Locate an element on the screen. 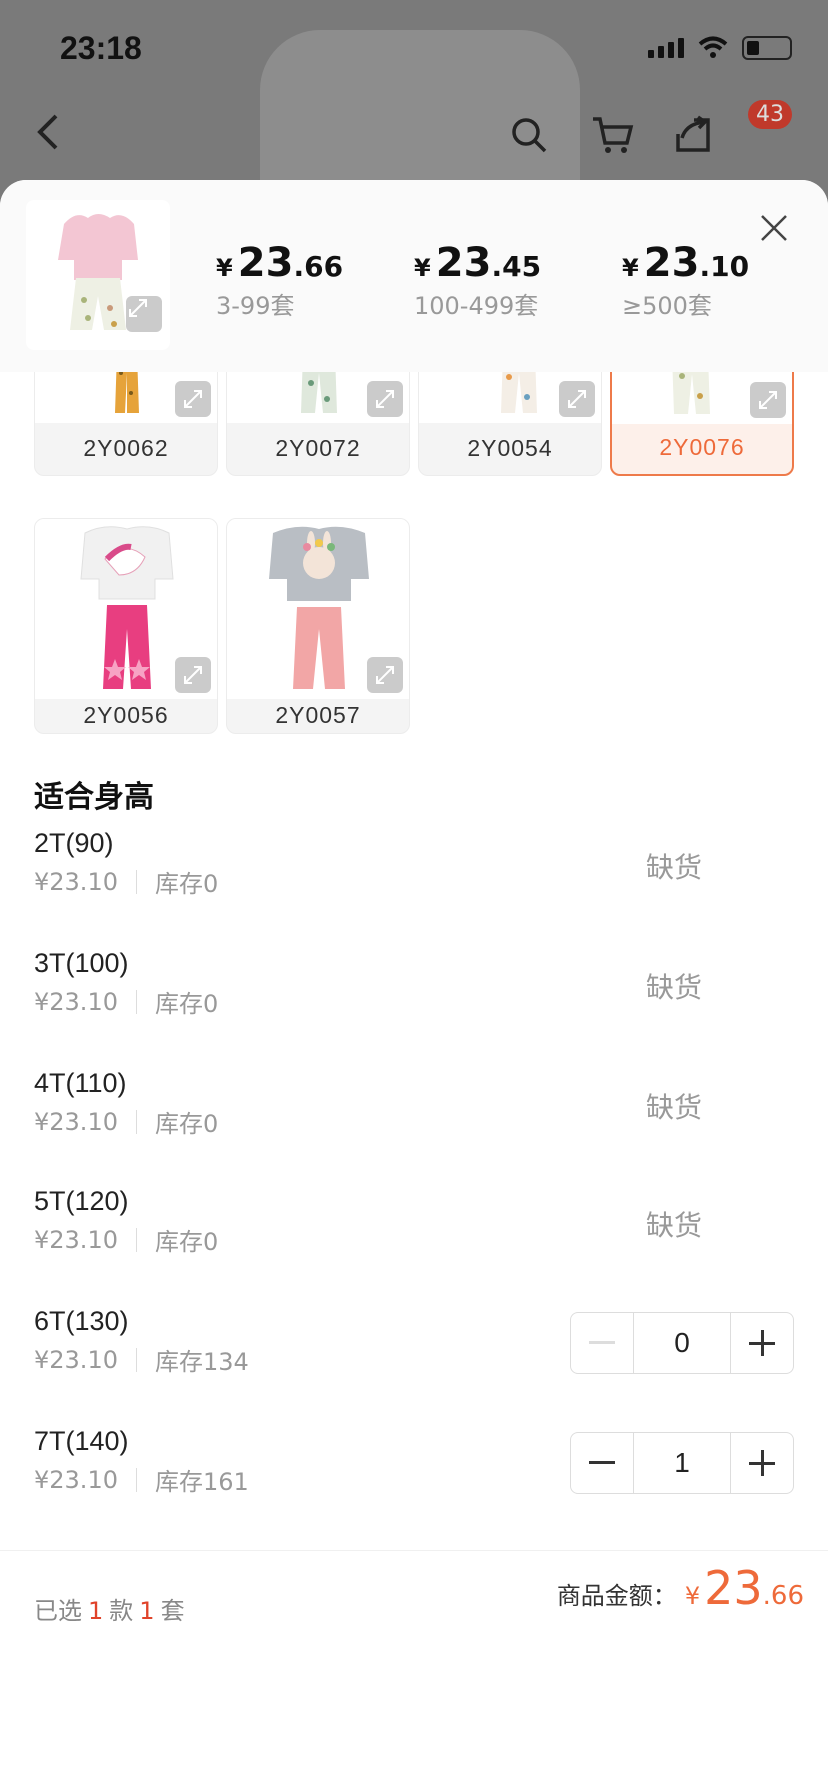 This screenshot has height=1792, width=828. size-row: 5T(120) ¥23.10 库存0 缺货 is located at coordinates (368, 1221).